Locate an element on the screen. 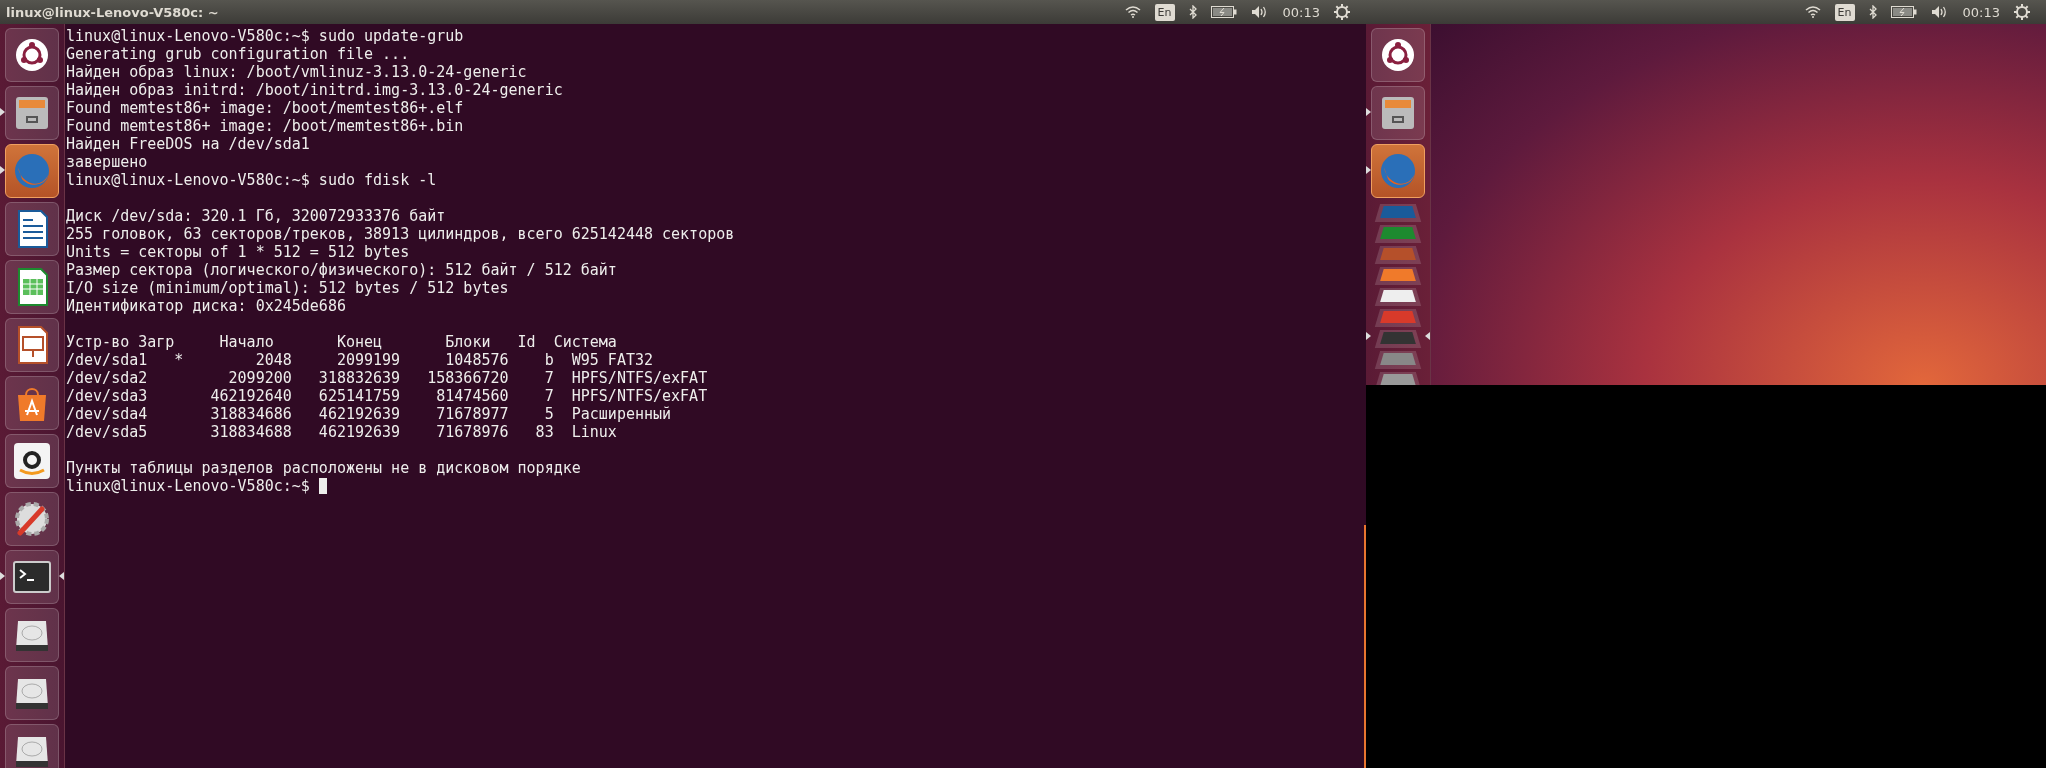  terminal-line: /dev/sda2 2099200 318832639 158366720 7 HPFS/NTFS/exFAT is located at coordinates (387, 378).